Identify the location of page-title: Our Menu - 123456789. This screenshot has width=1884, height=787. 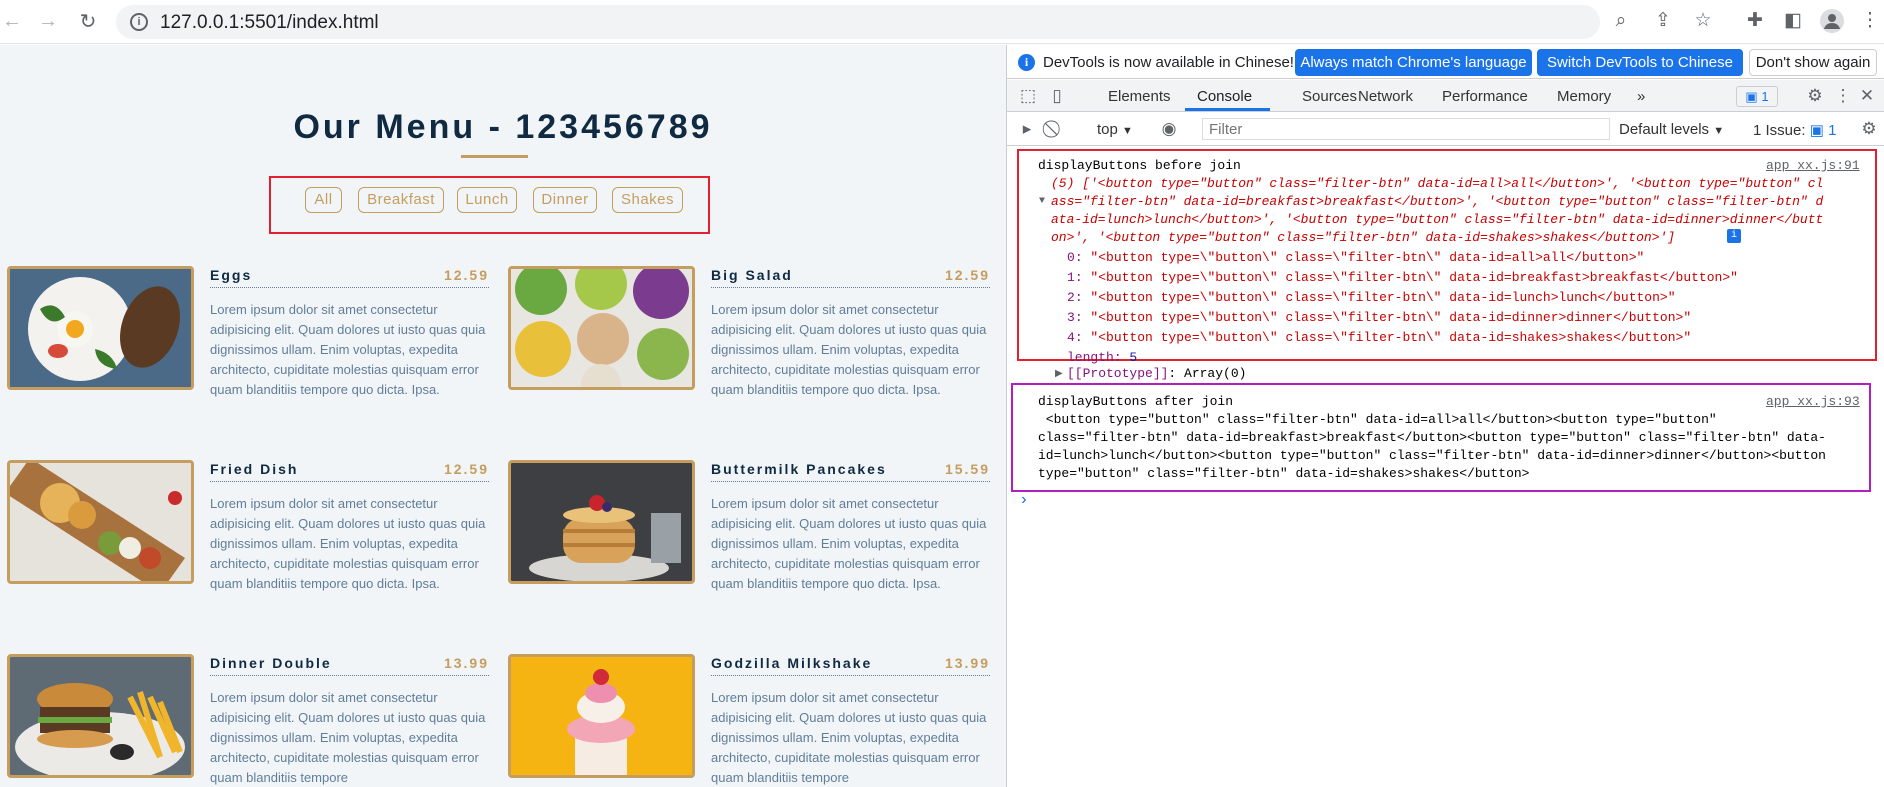
(503, 127).